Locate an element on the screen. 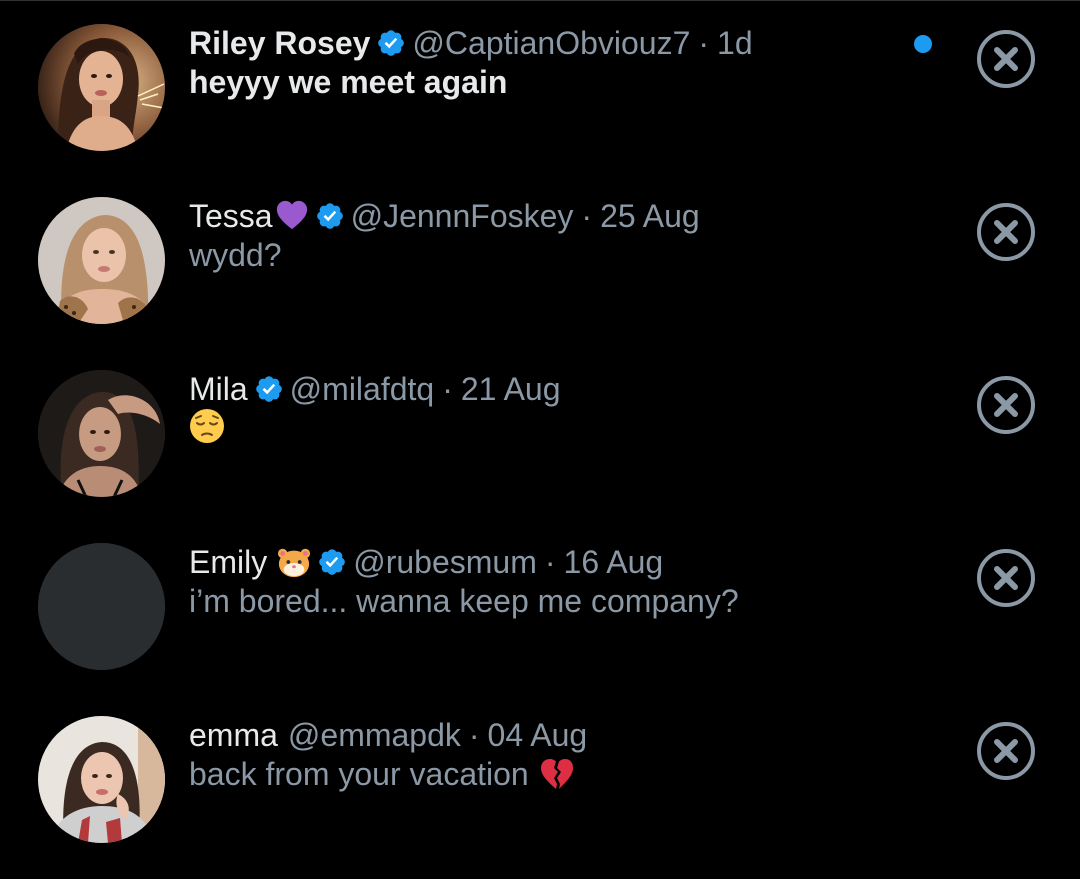 Image resolution: width=1080 pixels, height=879 pixels. unread-indicator is located at coordinates (923, 44).